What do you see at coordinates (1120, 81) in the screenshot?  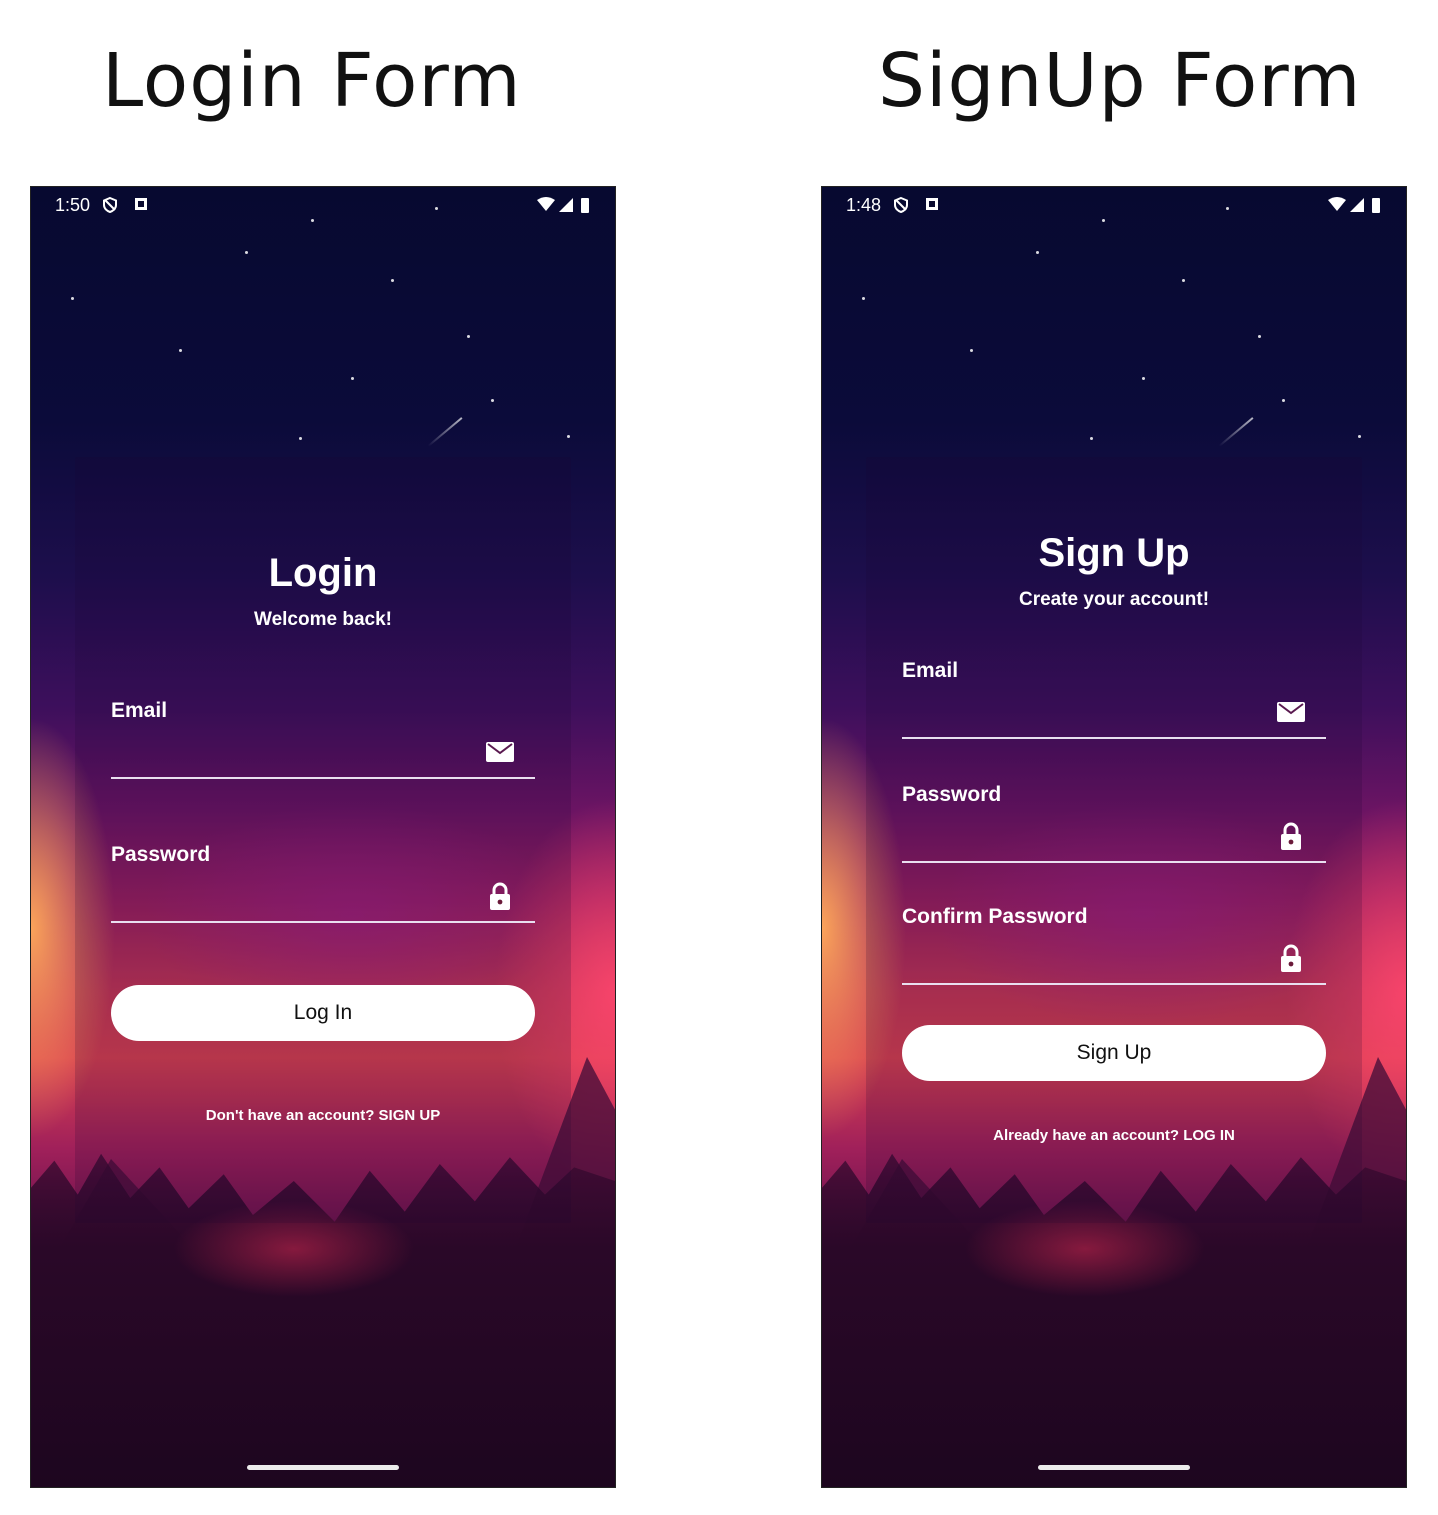 I see `signup-form-heading: SignUp Form` at bounding box center [1120, 81].